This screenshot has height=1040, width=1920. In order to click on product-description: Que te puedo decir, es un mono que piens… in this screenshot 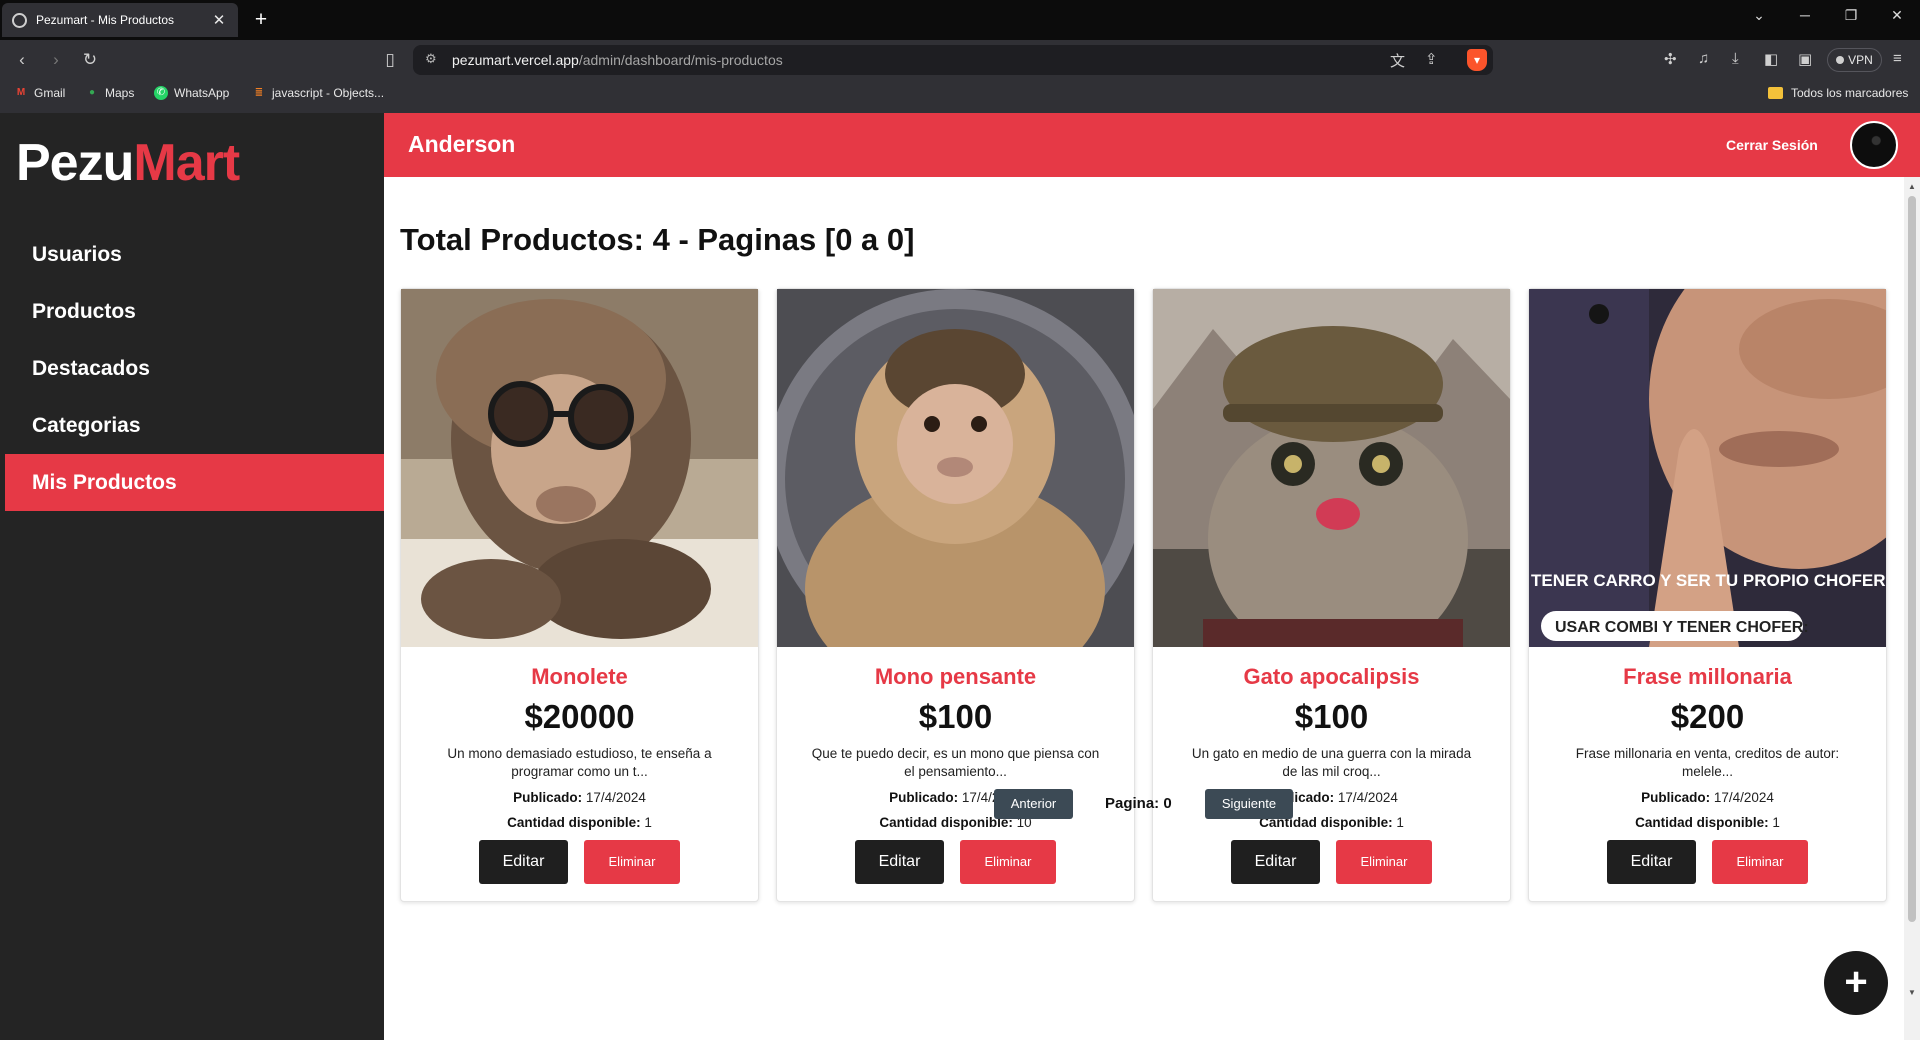, I will do `click(955, 762)`.